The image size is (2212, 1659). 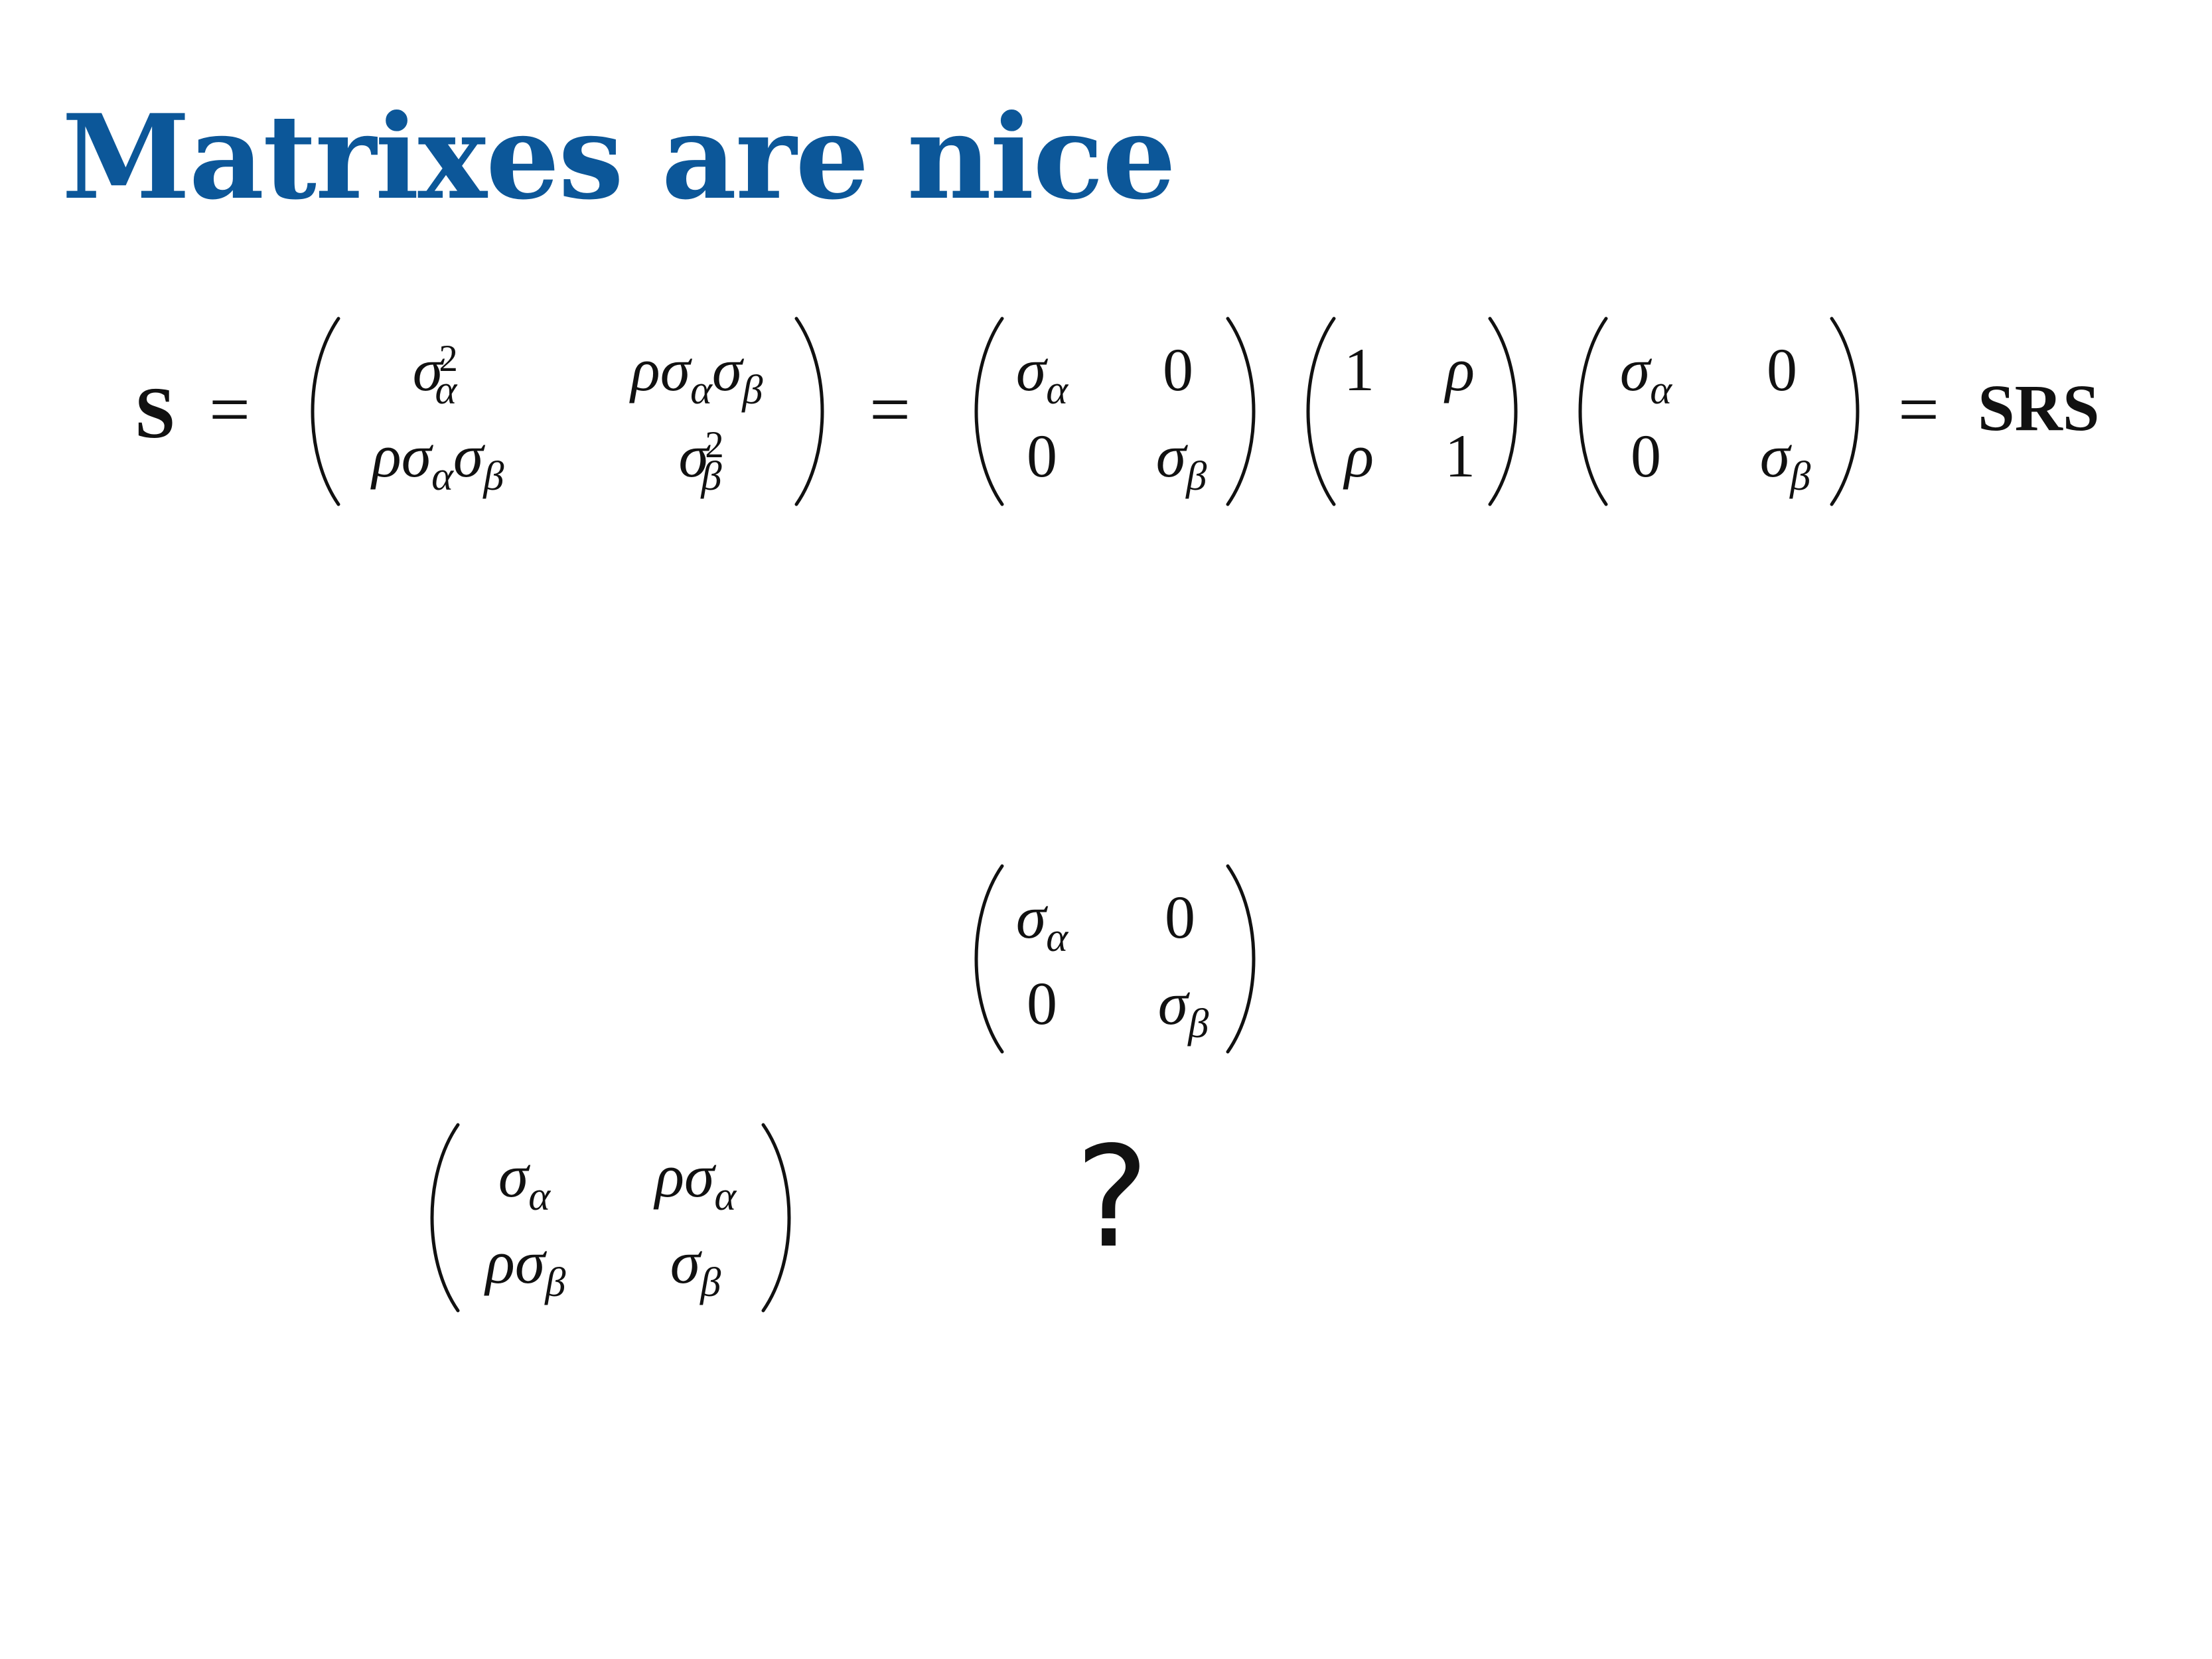 What do you see at coordinates (619, 158) in the screenshot?
I see `slide-title: Matrixes are nice` at bounding box center [619, 158].